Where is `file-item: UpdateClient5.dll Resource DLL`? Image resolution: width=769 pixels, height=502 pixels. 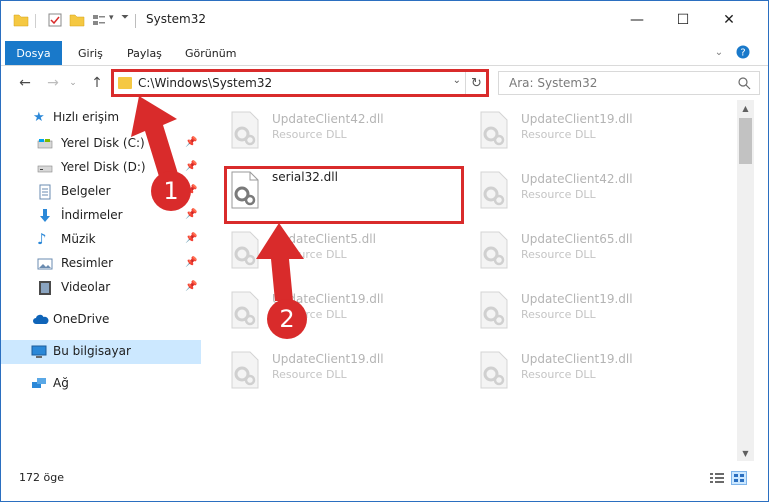
file-item: UpdateClient5.dll Resource DLL is located at coordinates (339, 248).